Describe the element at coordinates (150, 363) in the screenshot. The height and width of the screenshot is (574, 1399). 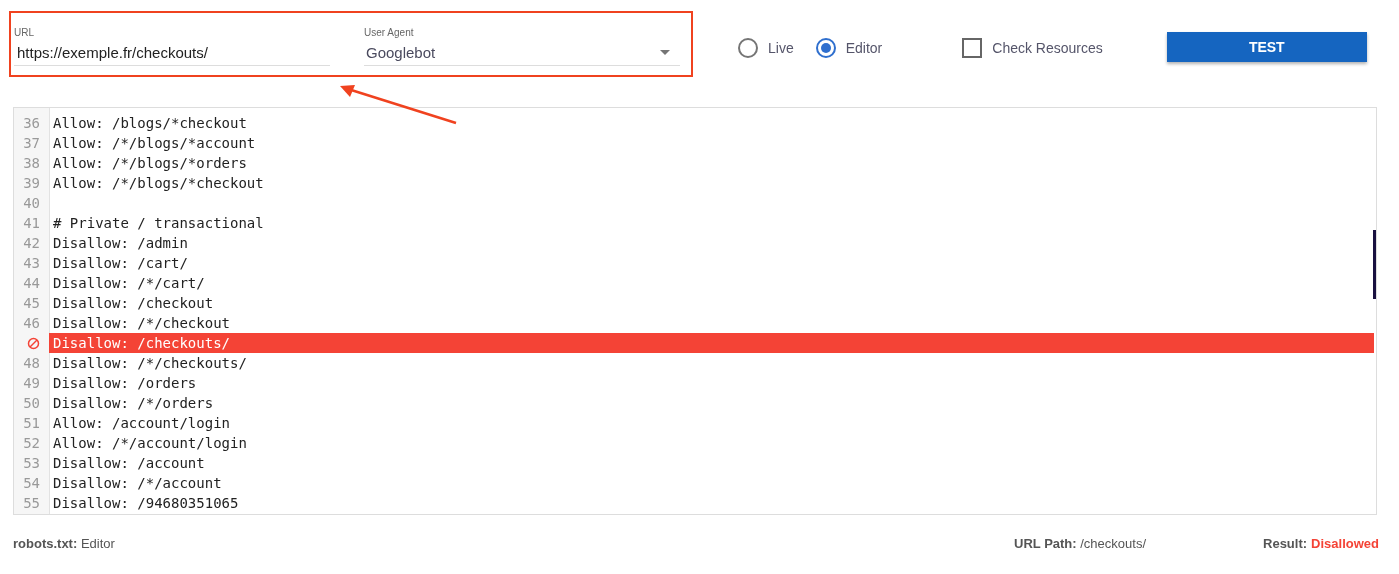
I see `code-line: Disallow: /*/checkouts/` at that location.